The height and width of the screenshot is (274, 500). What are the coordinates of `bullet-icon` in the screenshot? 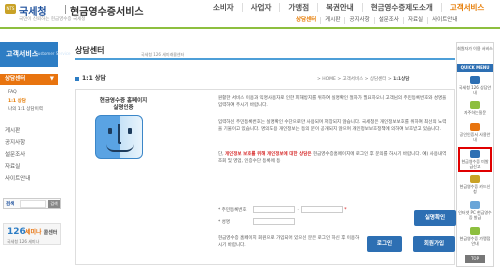 It's located at (77, 78).